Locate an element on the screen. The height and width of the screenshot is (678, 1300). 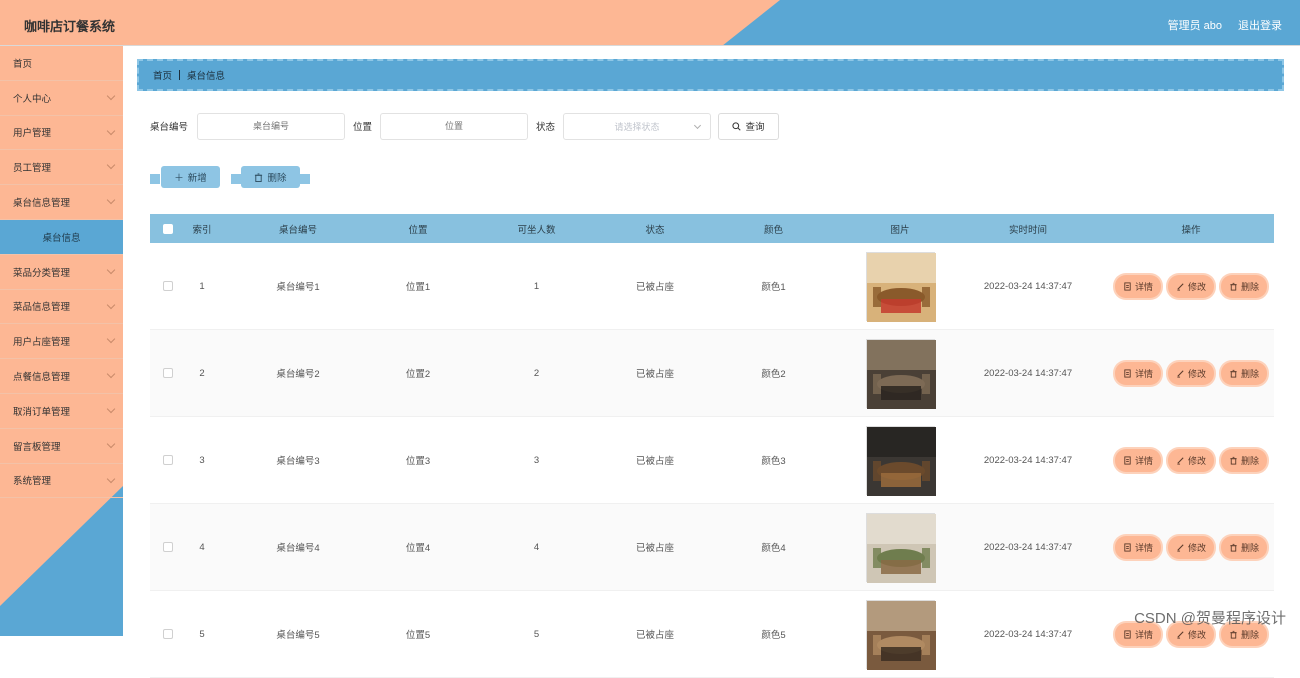
add-button: ＋ 新增 is located at coordinates (190, 177).